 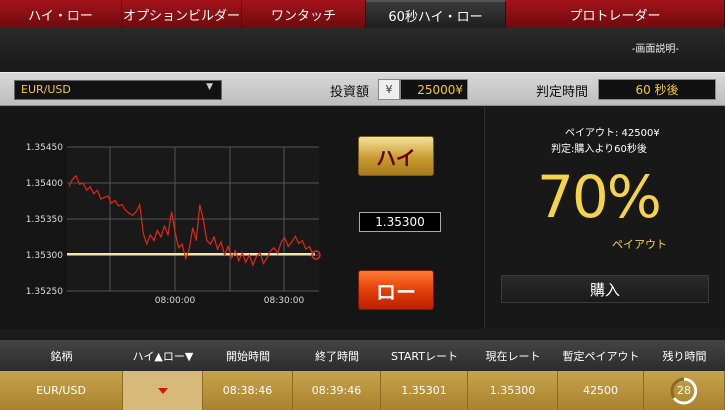 What do you see at coordinates (424, 356) in the screenshot?
I see `column-header-4: STARTレート` at bounding box center [424, 356].